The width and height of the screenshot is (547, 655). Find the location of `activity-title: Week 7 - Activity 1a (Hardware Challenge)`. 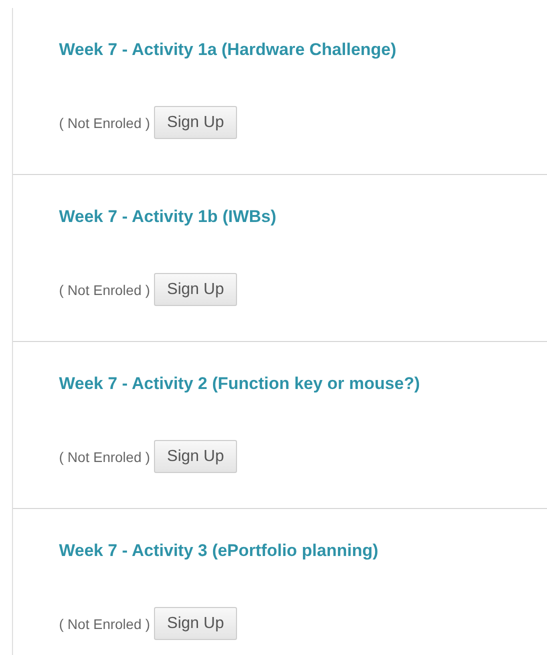

activity-title: Week 7 - Activity 1a (Hardware Challenge) is located at coordinates (227, 50).